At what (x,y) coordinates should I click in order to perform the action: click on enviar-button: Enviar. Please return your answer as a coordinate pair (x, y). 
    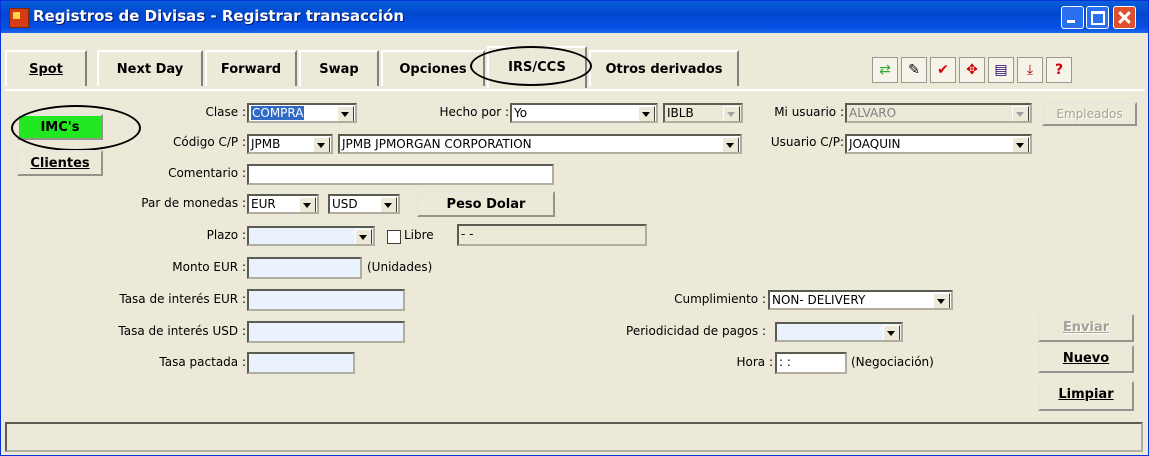
    Looking at the image, I should click on (1086, 328).